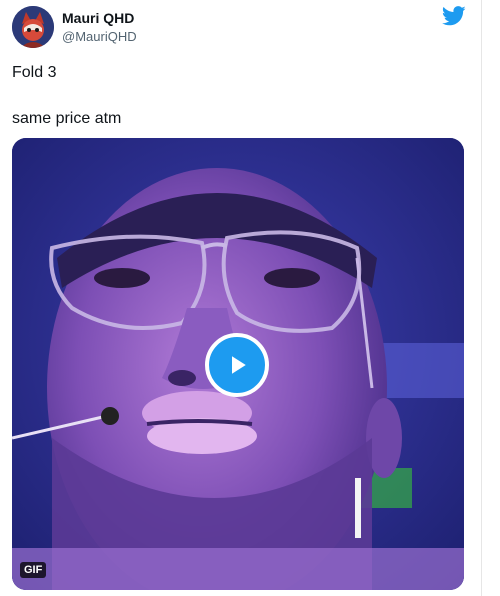  What do you see at coordinates (33, 570) in the screenshot?
I see `gif-badge: GIF` at bounding box center [33, 570].